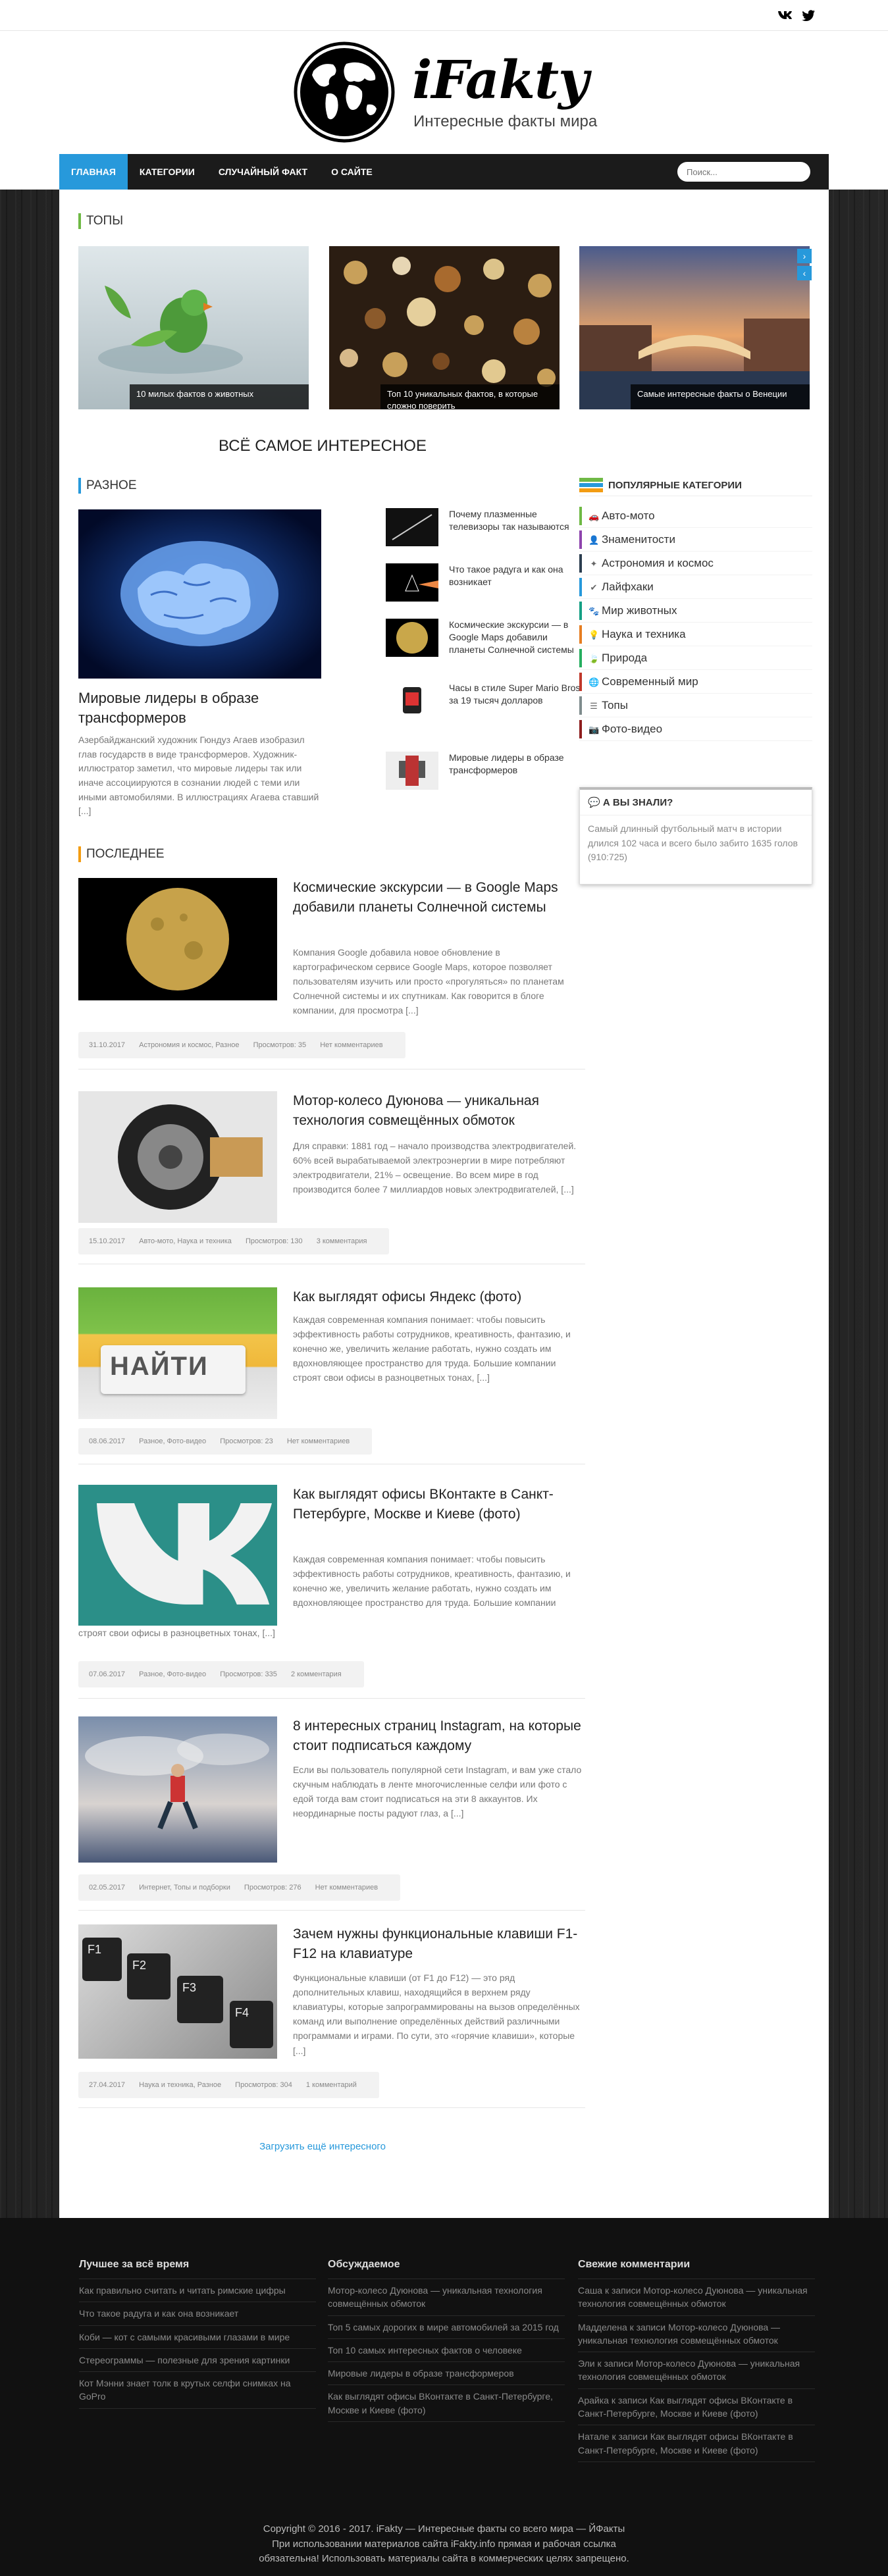  What do you see at coordinates (438, 1297) in the screenshot?
I see `post-title: Как выглядят офисы Яндекс (фото)` at bounding box center [438, 1297].